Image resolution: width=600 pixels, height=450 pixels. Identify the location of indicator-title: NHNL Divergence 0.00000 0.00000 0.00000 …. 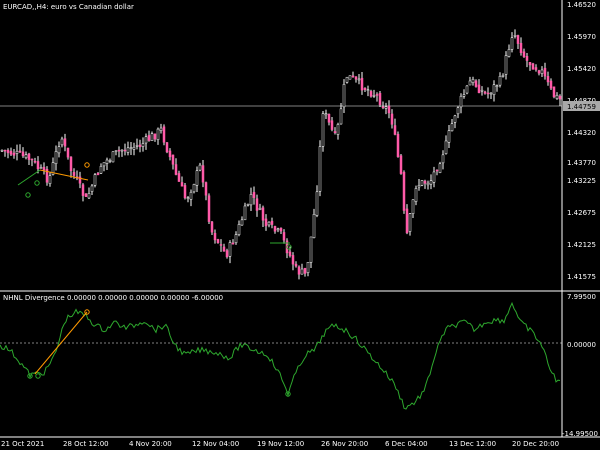
(113, 298).